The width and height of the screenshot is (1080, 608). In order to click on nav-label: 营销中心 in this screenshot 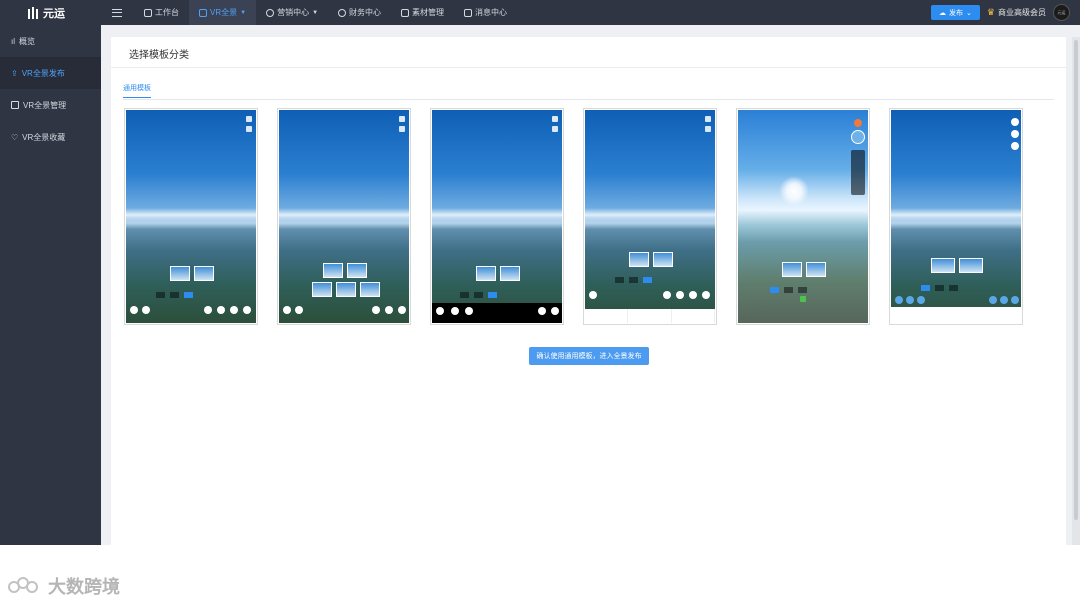, I will do `click(293, 12)`.